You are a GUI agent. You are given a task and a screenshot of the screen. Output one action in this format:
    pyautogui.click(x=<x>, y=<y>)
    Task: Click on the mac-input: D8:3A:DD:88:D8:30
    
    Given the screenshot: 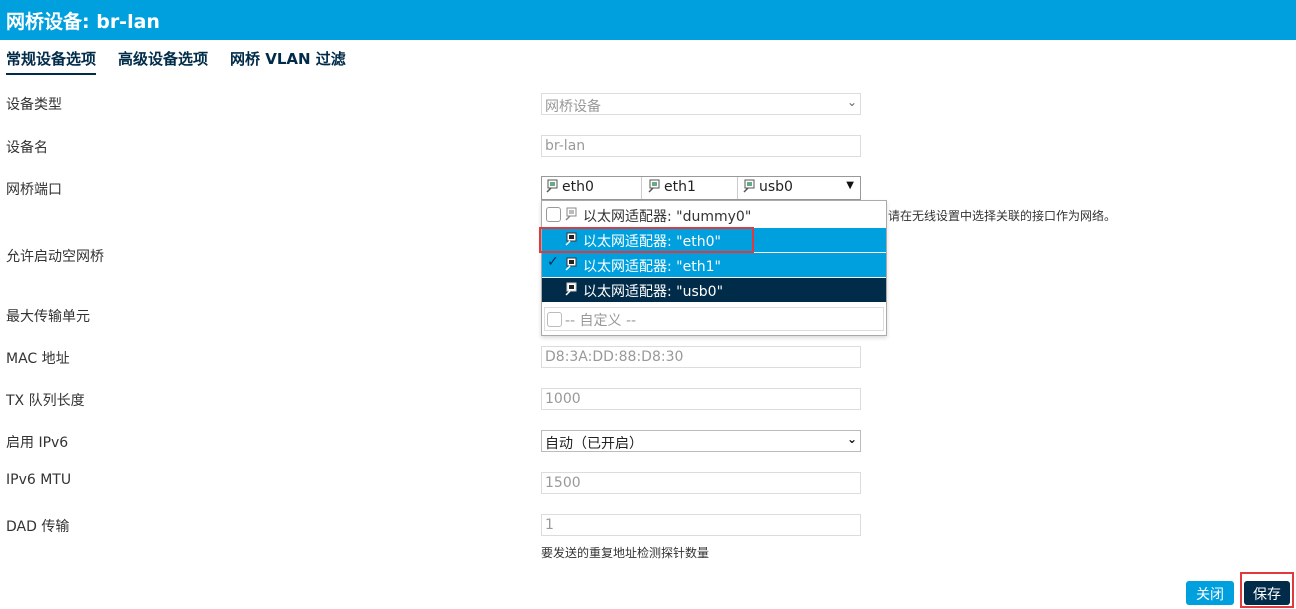 What is the action you would take?
    pyautogui.click(x=701, y=357)
    